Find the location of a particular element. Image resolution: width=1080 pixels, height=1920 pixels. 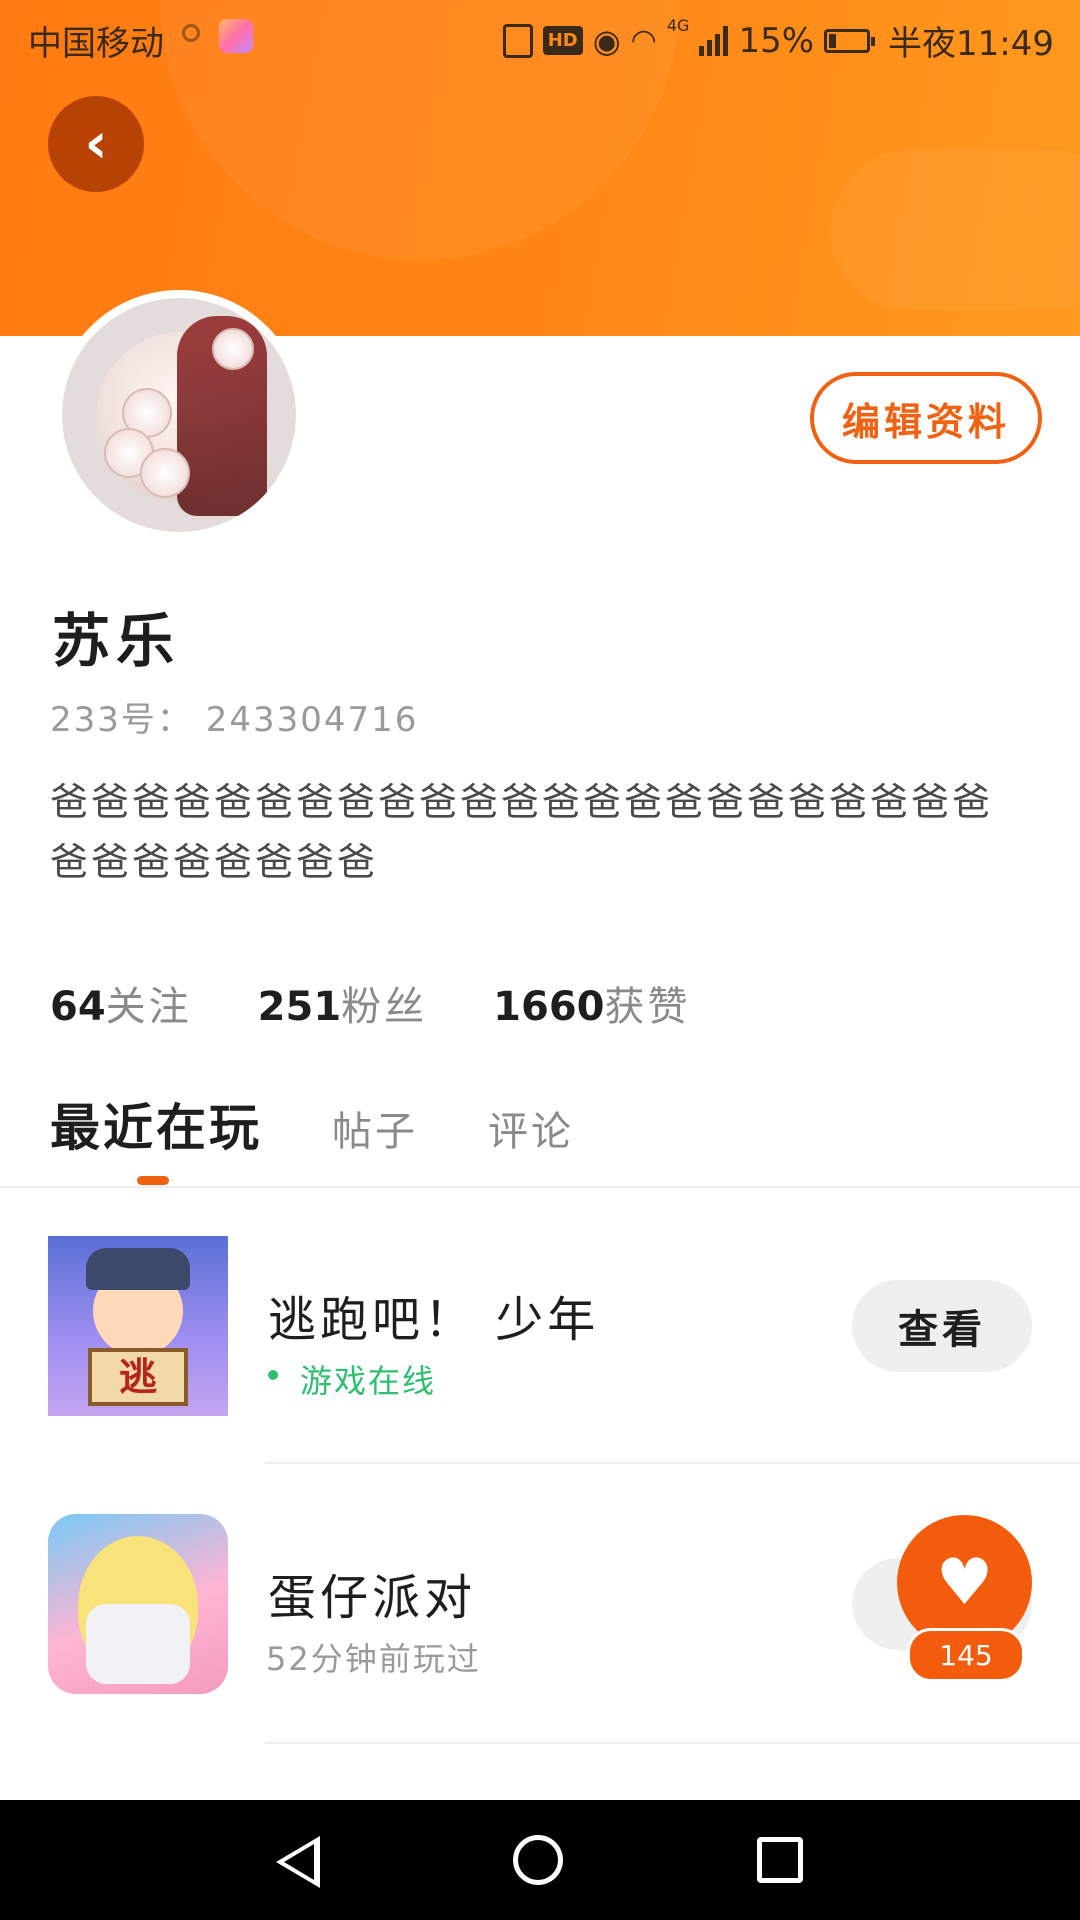

profile-stats: 64关注 251粉丝 1660获赞 is located at coordinates (370, 1003).